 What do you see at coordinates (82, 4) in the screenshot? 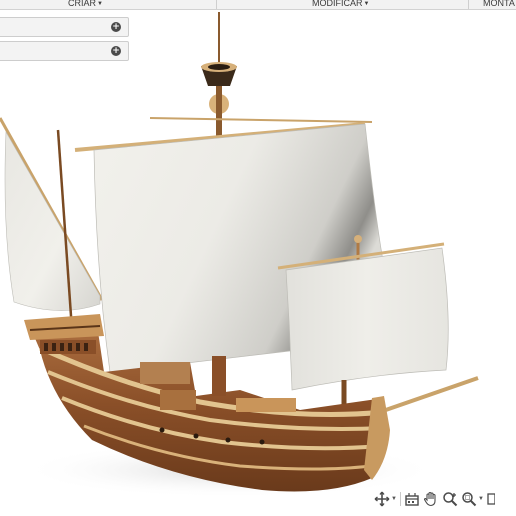
I see `create-menu-label: CRIAR` at bounding box center [82, 4].